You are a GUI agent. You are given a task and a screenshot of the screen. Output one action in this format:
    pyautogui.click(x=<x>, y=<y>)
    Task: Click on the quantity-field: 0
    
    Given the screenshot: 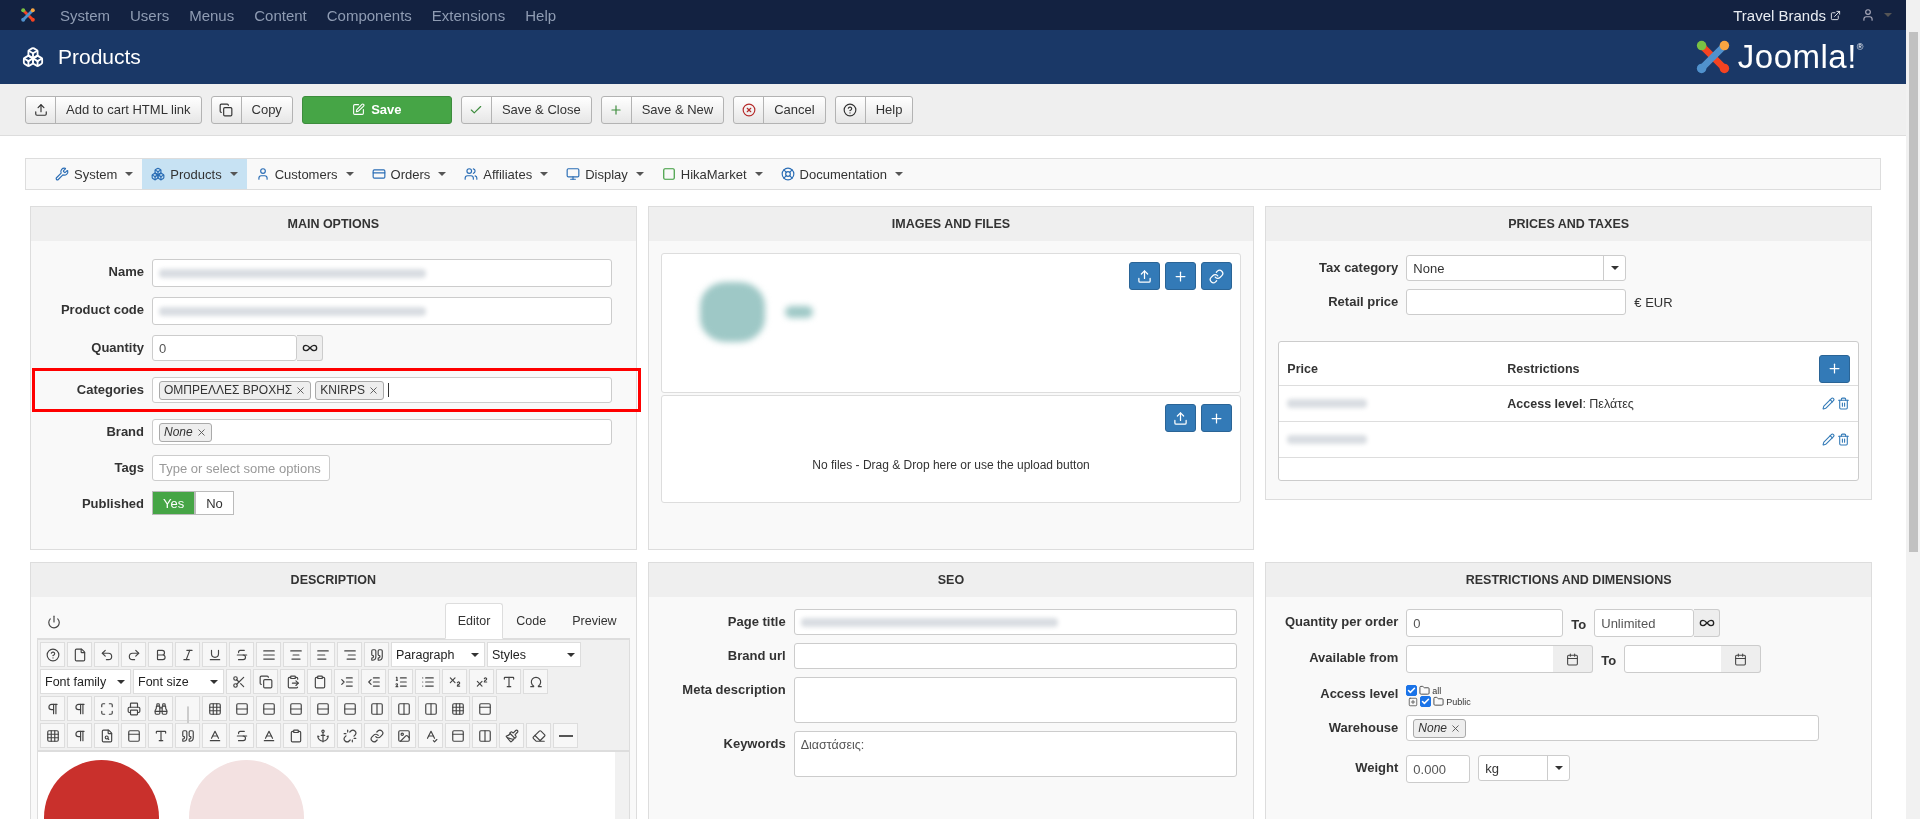 What is the action you would take?
    pyautogui.click(x=1485, y=623)
    